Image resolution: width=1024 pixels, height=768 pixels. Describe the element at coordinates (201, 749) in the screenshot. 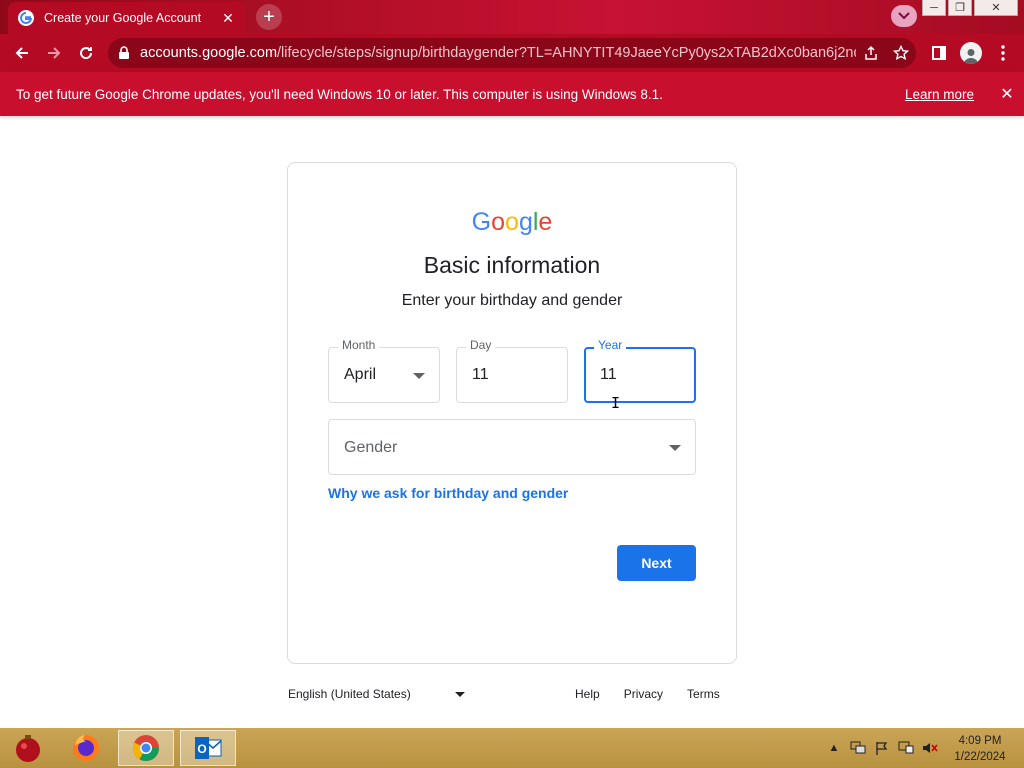

I see `svg-text: O` at that location.